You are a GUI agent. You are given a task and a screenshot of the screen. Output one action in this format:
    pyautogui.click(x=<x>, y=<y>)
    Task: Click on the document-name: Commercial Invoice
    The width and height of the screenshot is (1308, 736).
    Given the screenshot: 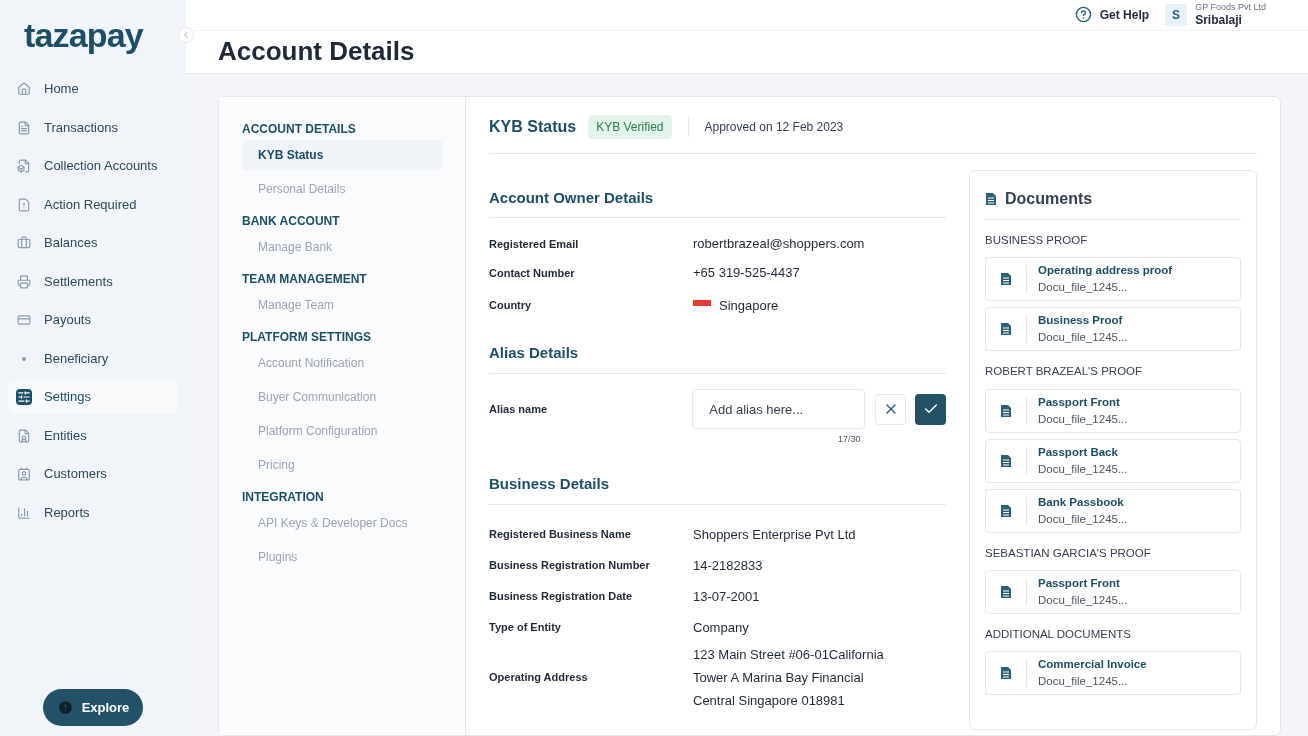 What is the action you would take?
    pyautogui.click(x=1092, y=664)
    